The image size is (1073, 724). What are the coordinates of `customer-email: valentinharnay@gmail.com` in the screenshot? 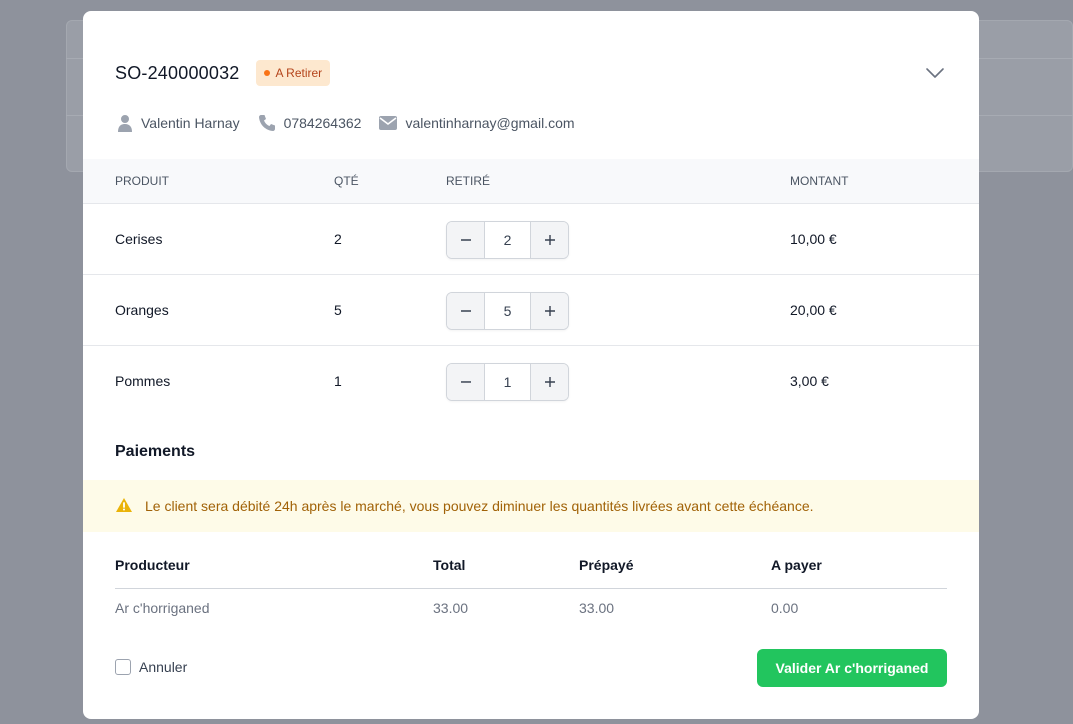 It's located at (490, 123).